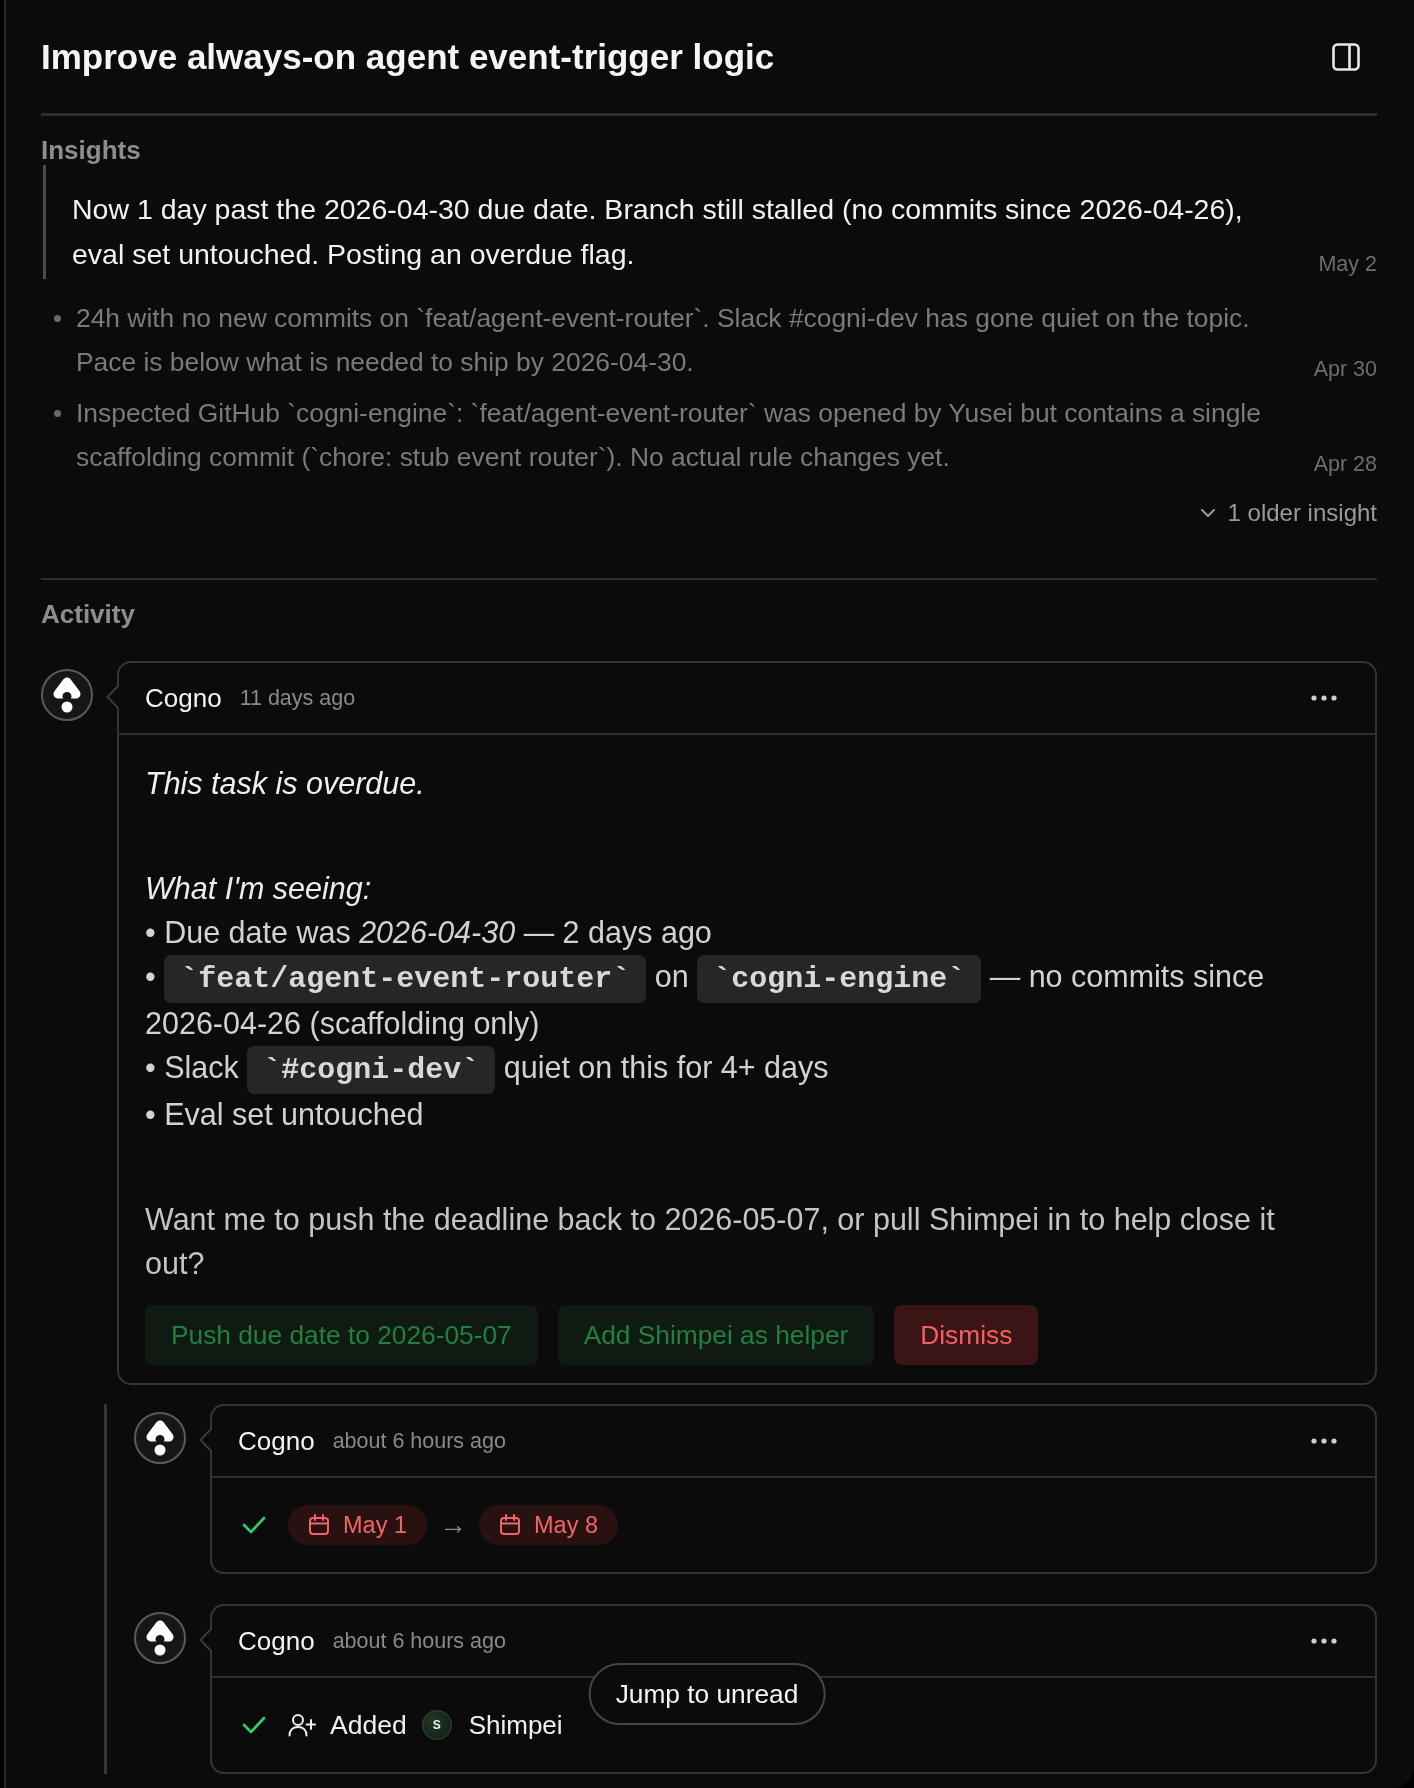 Image resolution: width=1414 pixels, height=1788 pixels. Describe the element at coordinates (966, 1335) in the screenshot. I see `dismiss-button: Dismiss` at that location.